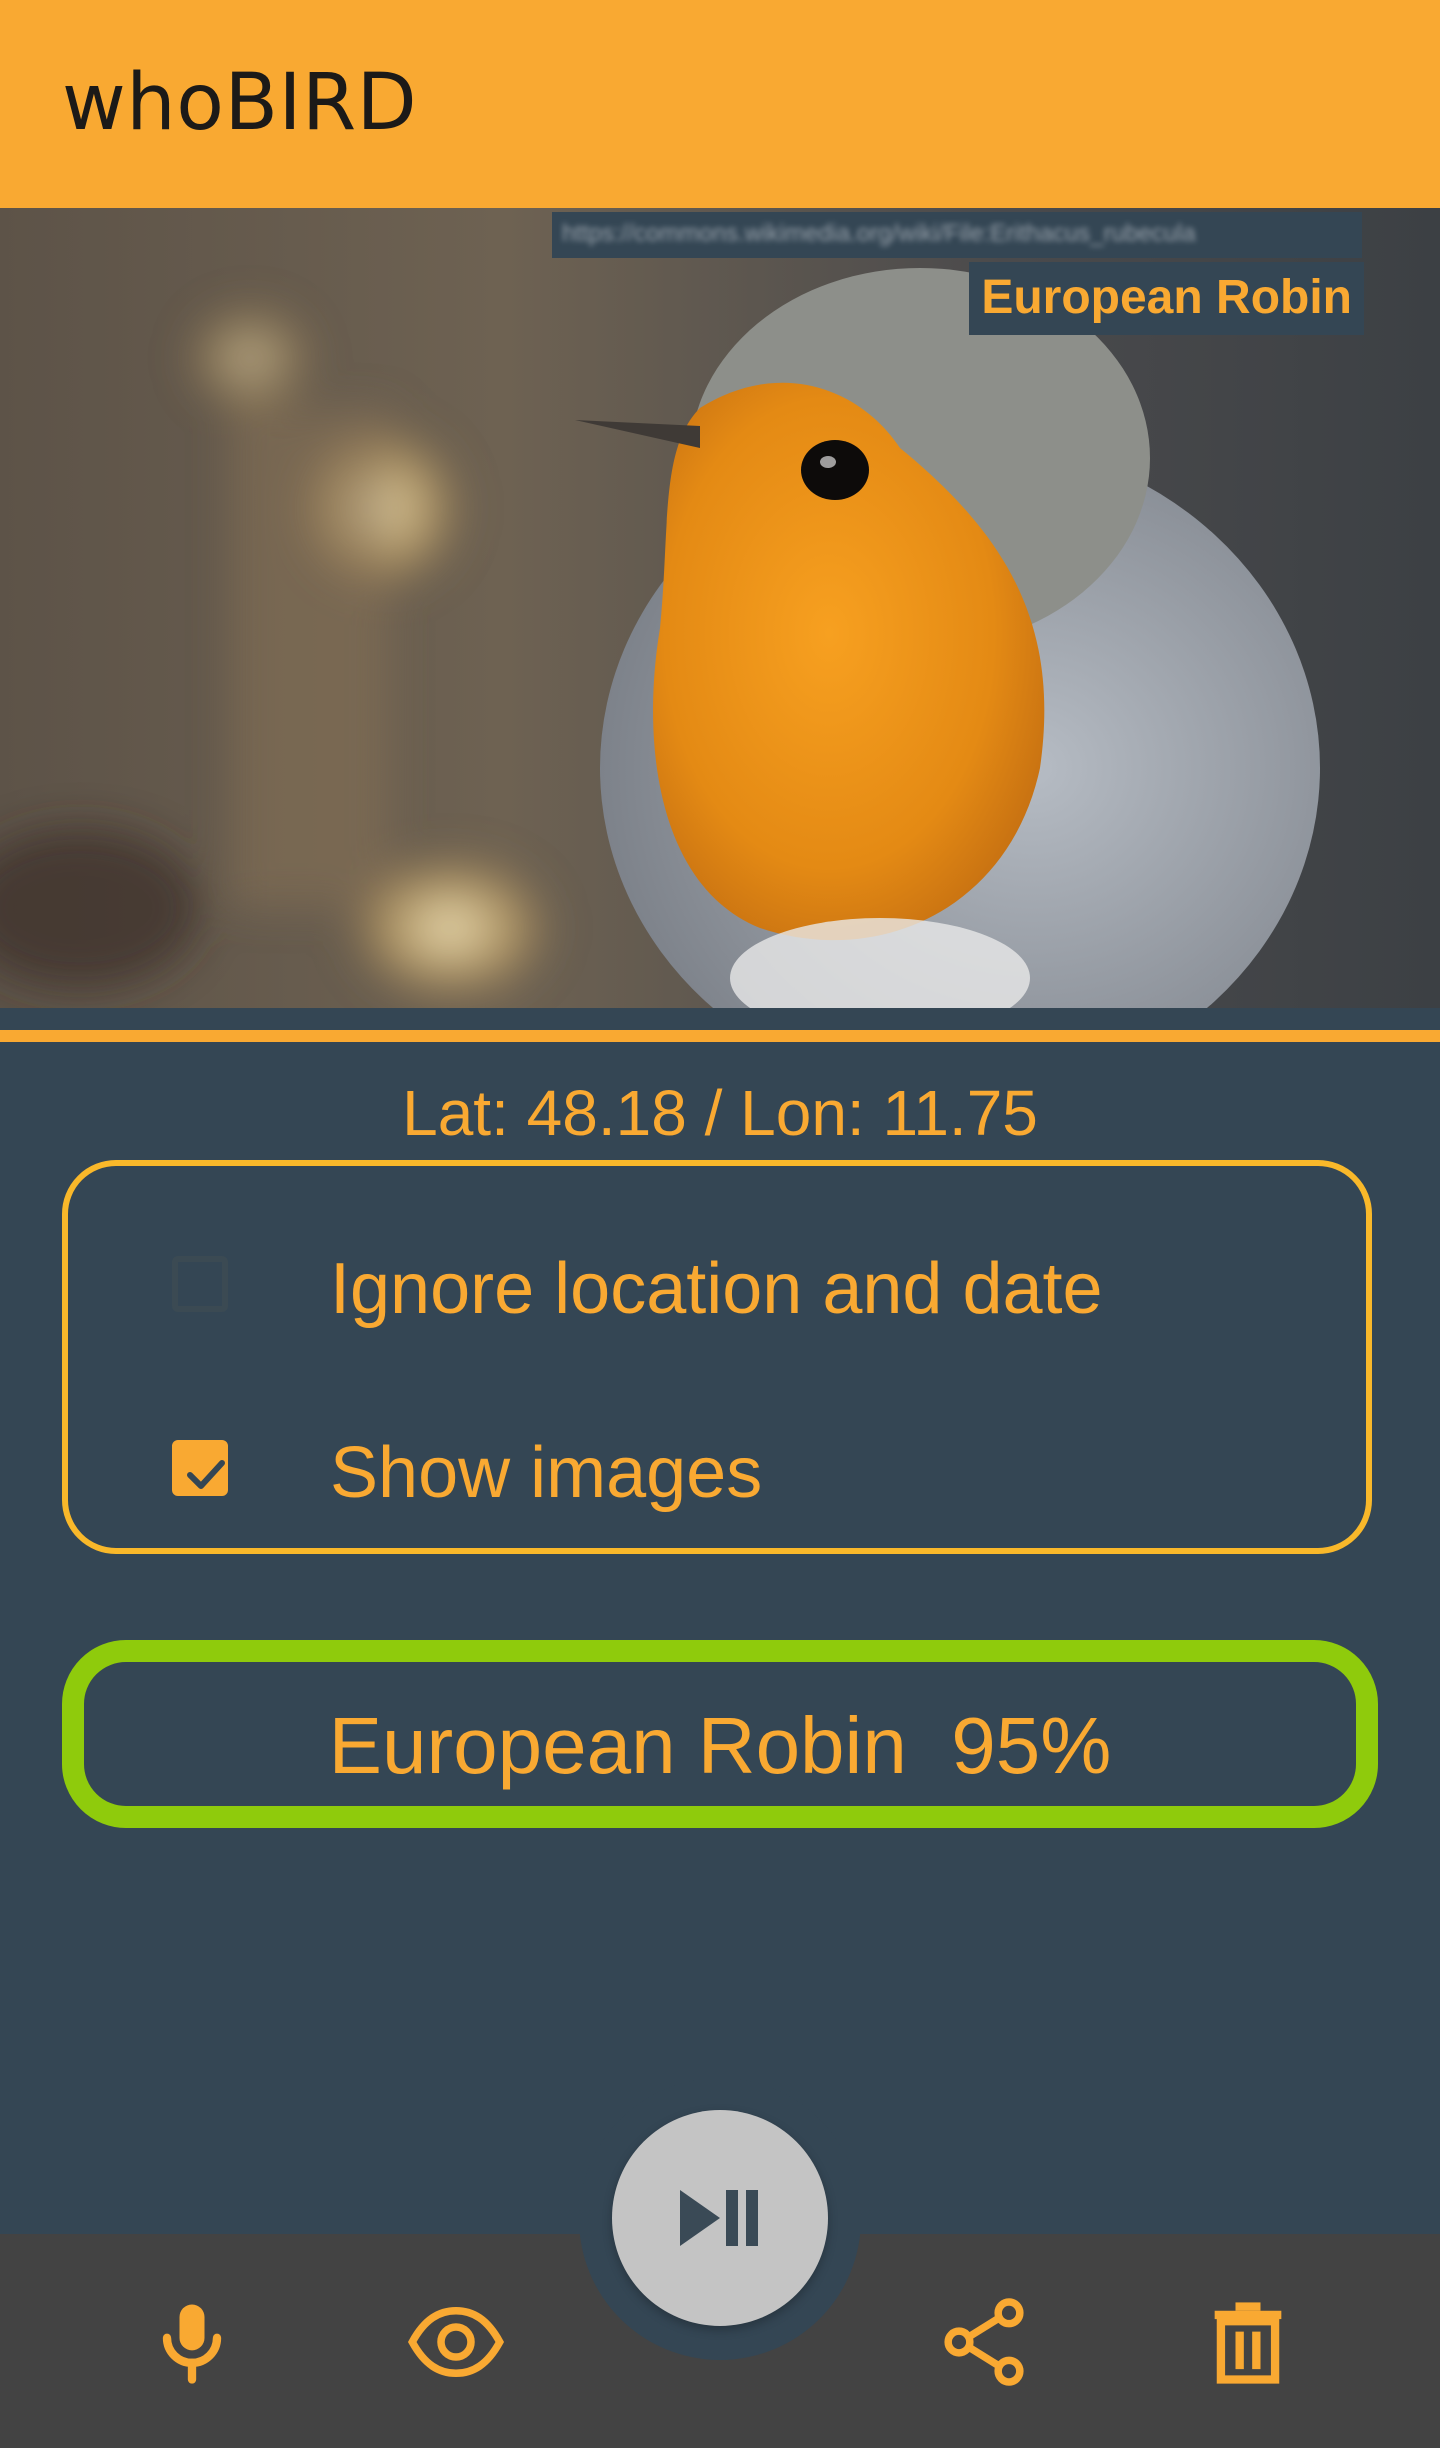 This screenshot has width=1440, height=2448. What do you see at coordinates (720, 1745) in the screenshot?
I see `detection-result-text: European Robin 95%` at bounding box center [720, 1745].